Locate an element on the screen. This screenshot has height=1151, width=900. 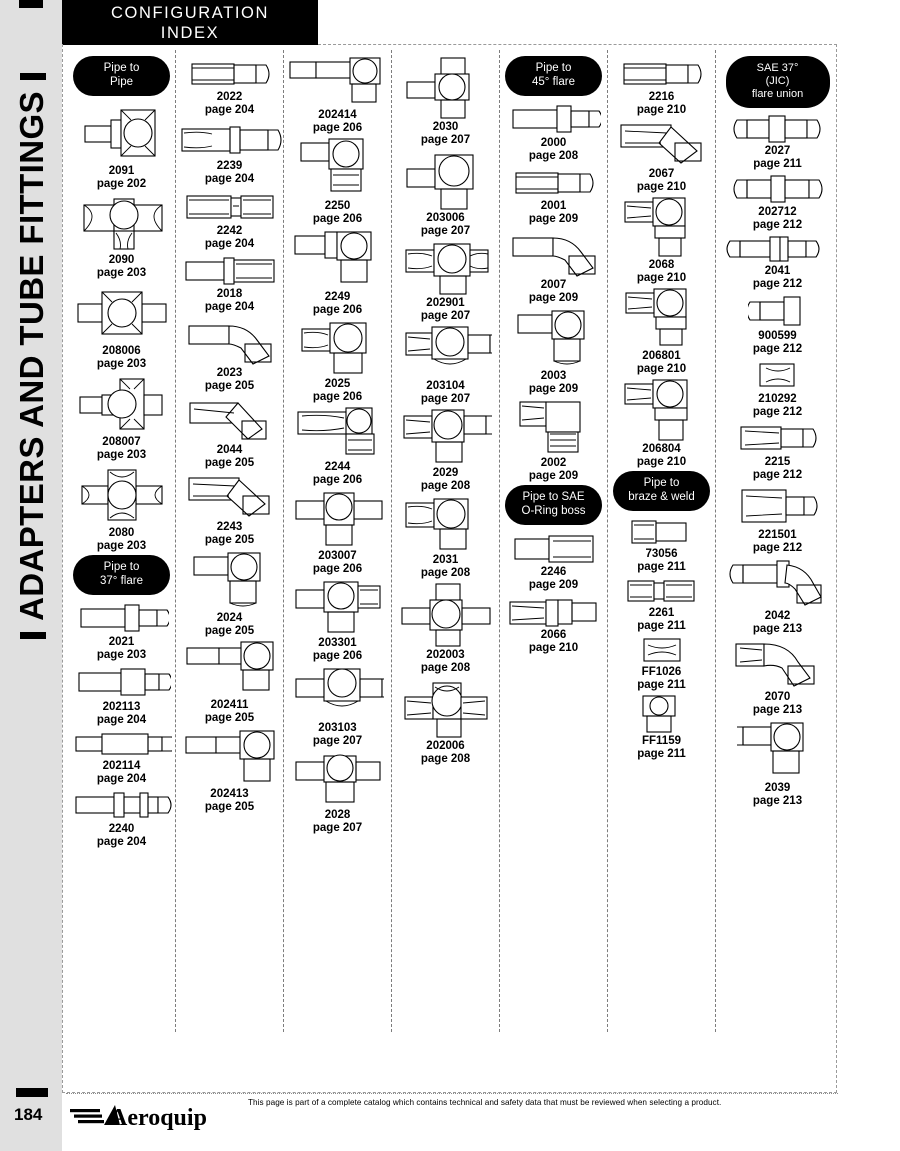
index-item: 2041 page 212 is located at coordinates (777, 262).